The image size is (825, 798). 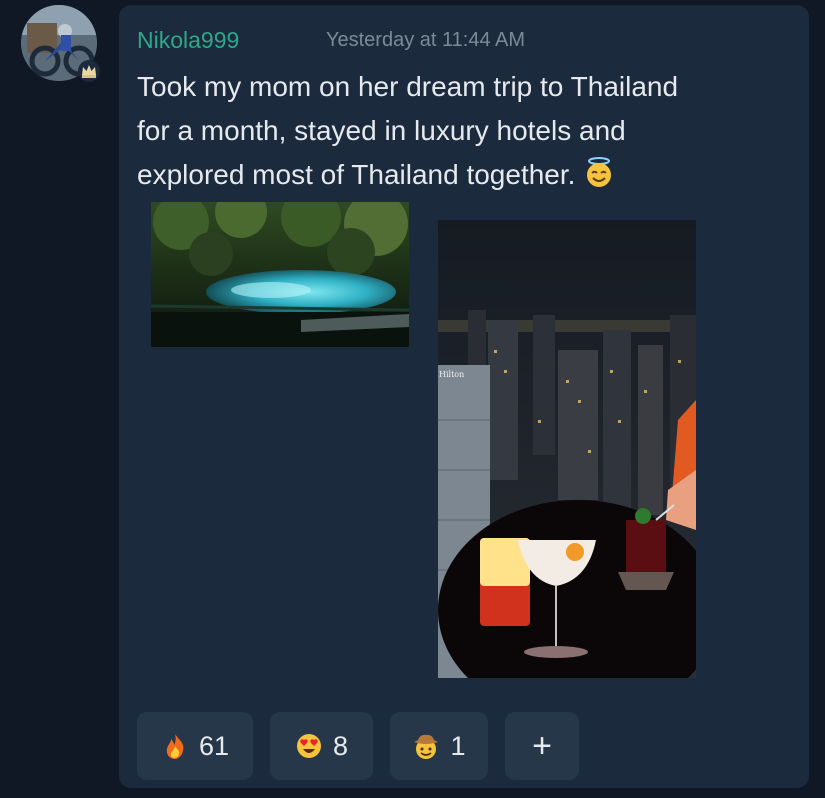 I want to click on reactions-bar: 61 8 1 +, so click(x=358, y=746).